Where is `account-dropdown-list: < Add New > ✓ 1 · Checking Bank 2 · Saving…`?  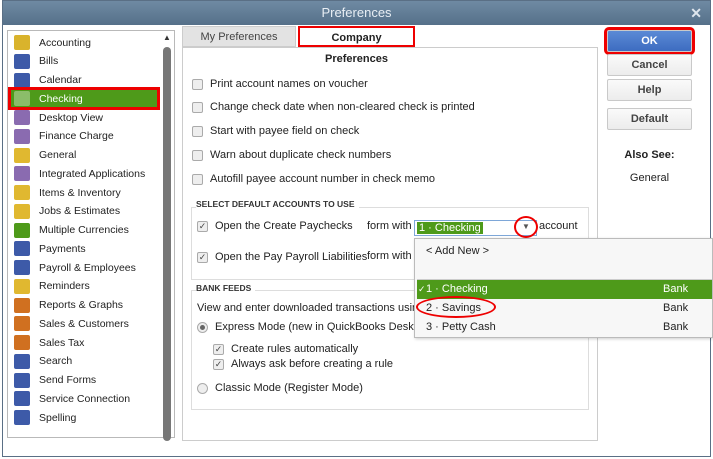 account-dropdown-list: < Add New > ✓ 1 · Checking Bank 2 · Saving… is located at coordinates (563, 288).